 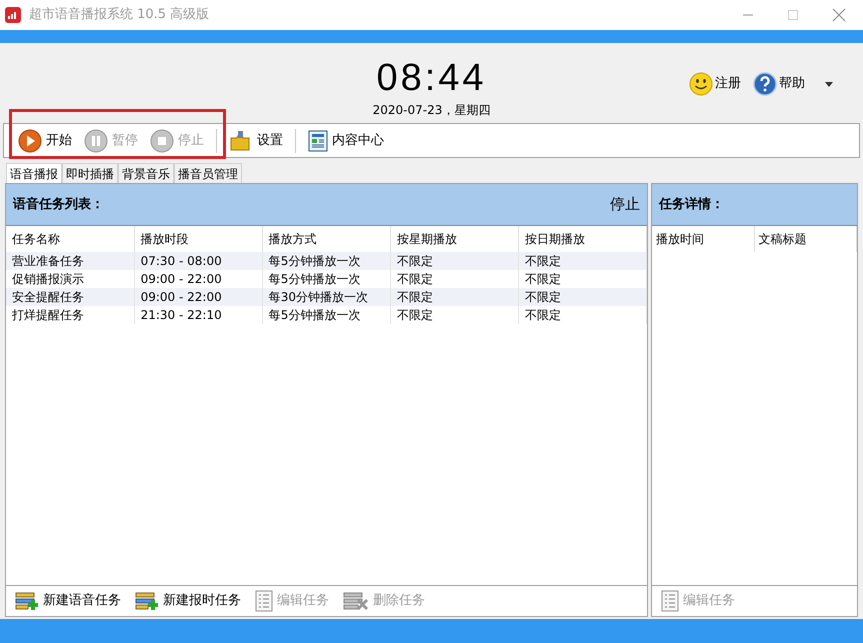 What do you see at coordinates (188, 601) in the screenshot?
I see `action-button: 新建报时任务` at bounding box center [188, 601].